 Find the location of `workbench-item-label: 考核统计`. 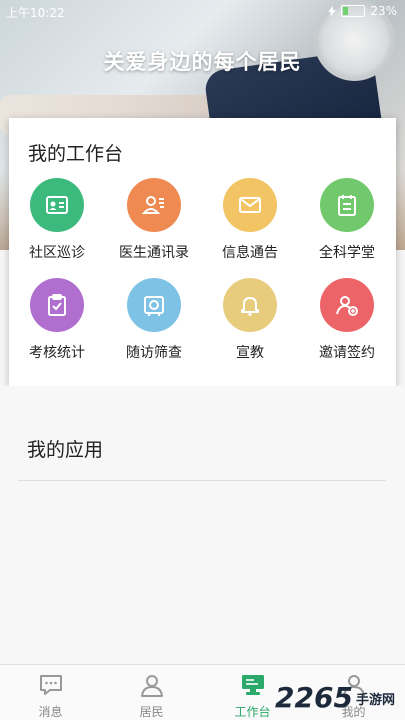

workbench-item-label: 考核统计 is located at coordinates (57, 353).